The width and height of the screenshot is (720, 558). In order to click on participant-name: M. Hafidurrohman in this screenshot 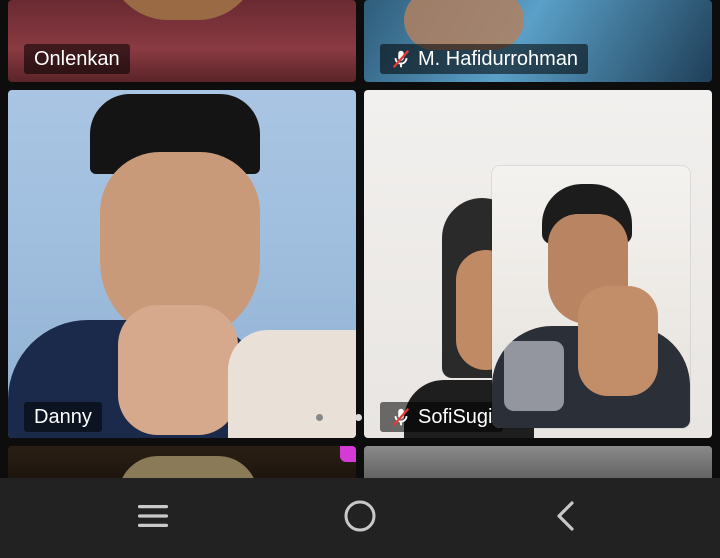, I will do `click(498, 59)`.